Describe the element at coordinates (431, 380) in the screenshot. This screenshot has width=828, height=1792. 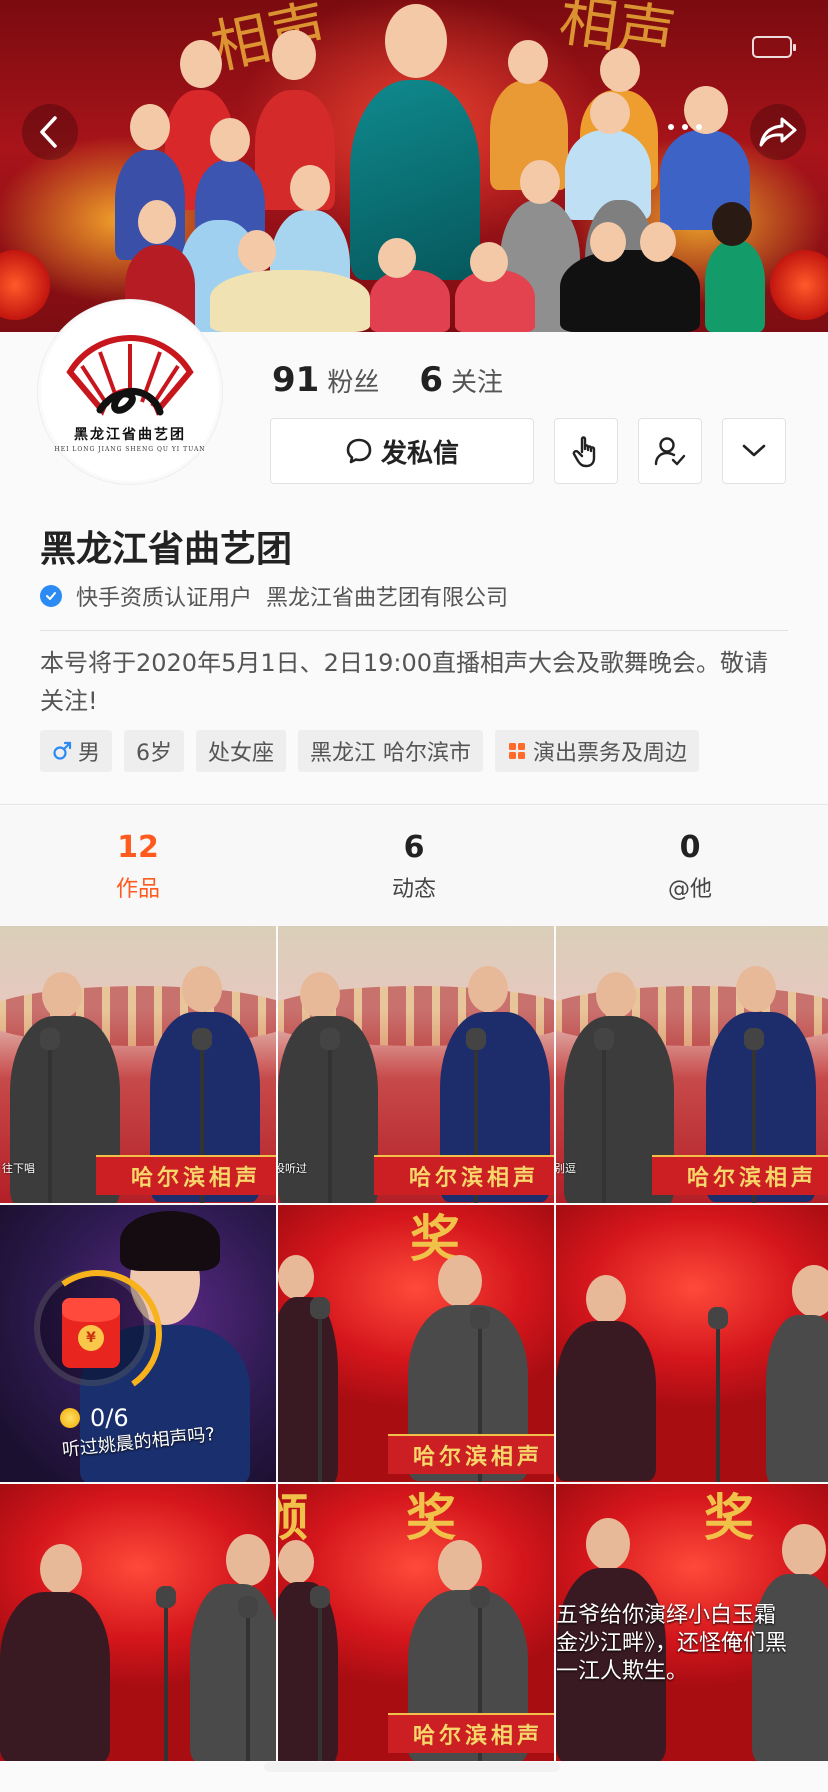
I see `following-count: 6` at that location.